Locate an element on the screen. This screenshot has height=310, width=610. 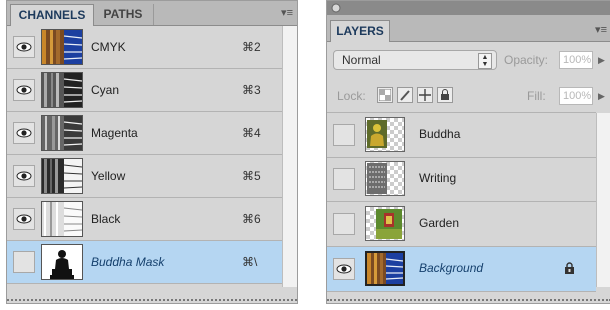
stepper-arrows-icon: ▲ ▼ is located at coordinates (485, 61).